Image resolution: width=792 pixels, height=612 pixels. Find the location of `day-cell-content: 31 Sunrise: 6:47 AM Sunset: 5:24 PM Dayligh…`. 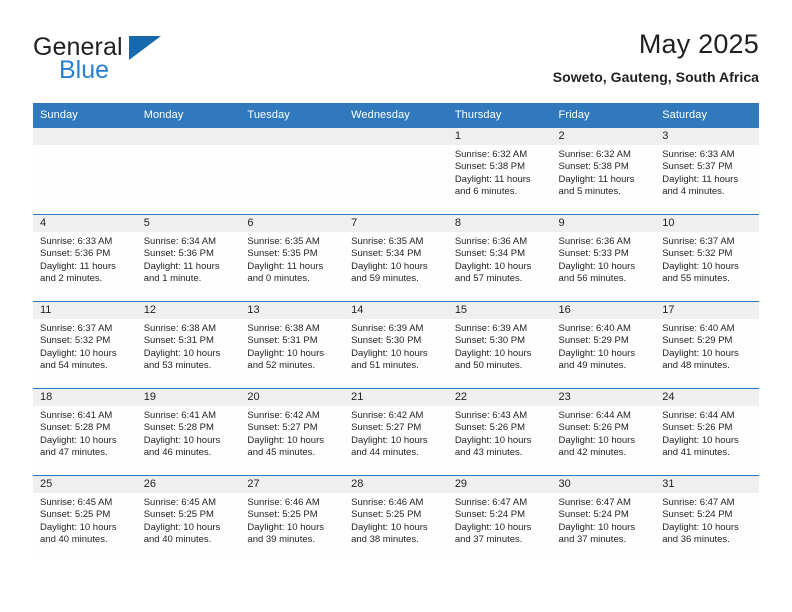

day-cell-content: 31 Sunrise: 6:47 AM Sunset: 5:24 PM Dayligh… is located at coordinates (707, 519).